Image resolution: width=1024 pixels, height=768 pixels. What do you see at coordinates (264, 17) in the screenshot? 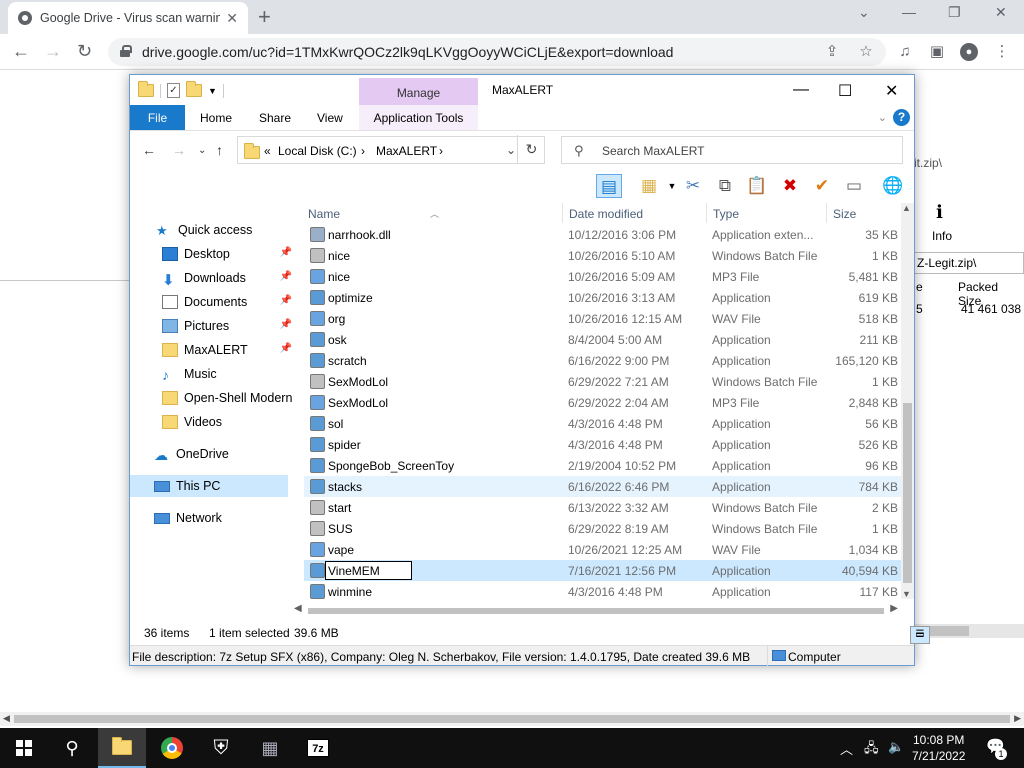
I see `new-tab-button: +` at bounding box center [264, 17].